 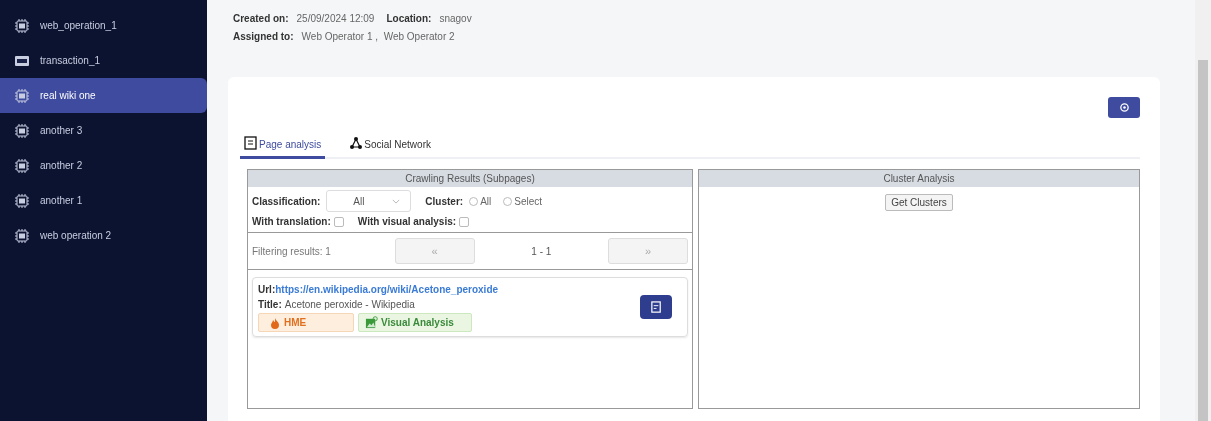 What do you see at coordinates (298, 221) in the screenshot?
I see `checkbox-option: With translation:` at bounding box center [298, 221].